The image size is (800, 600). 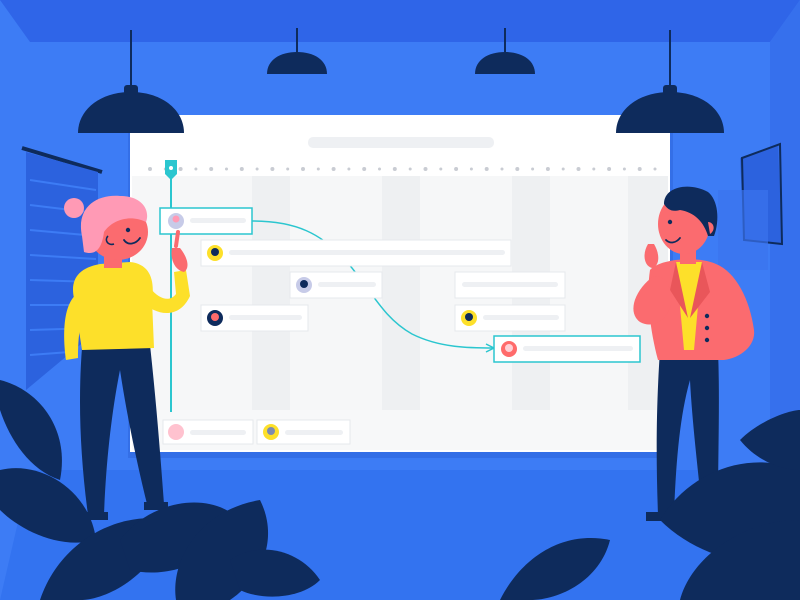 What do you see at coordinates (176, 432) in the screenshot?
I see `avatar-icon` at bounding box center [176, 432].